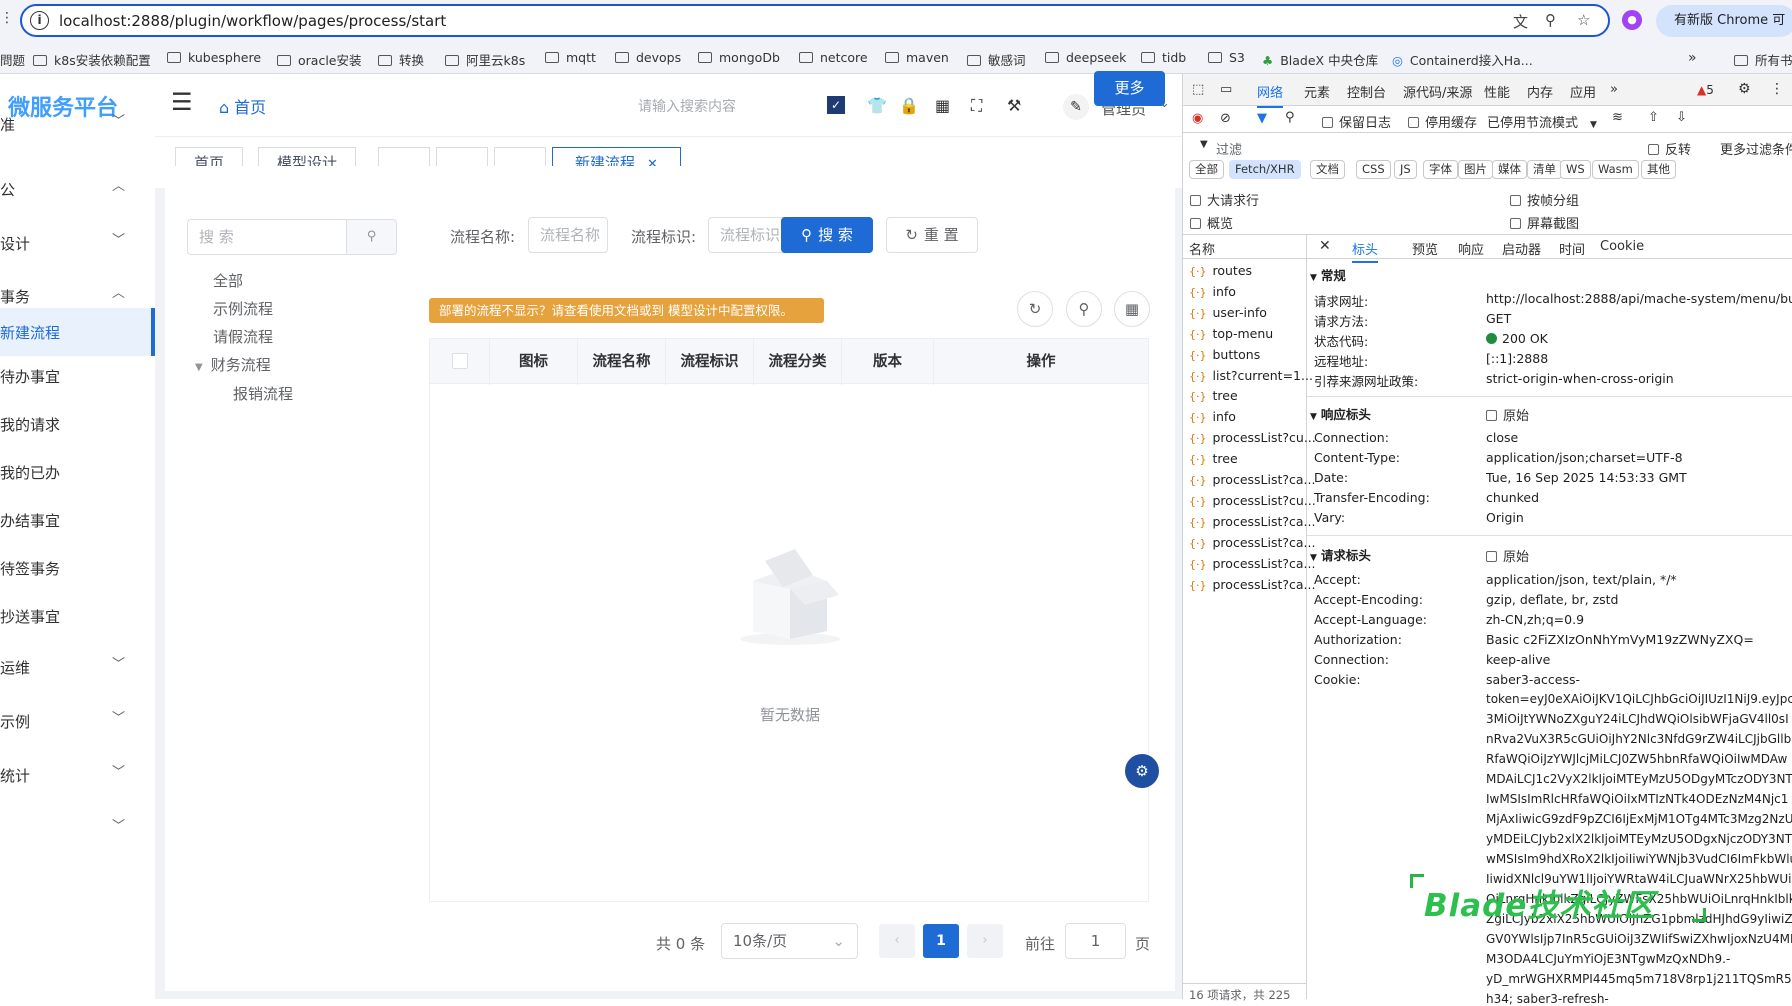  What do you see at coordinates (77, 124) in the screenshot?
I see `sidebar-item: 准 ﹀` at bounding box center [77, 124].